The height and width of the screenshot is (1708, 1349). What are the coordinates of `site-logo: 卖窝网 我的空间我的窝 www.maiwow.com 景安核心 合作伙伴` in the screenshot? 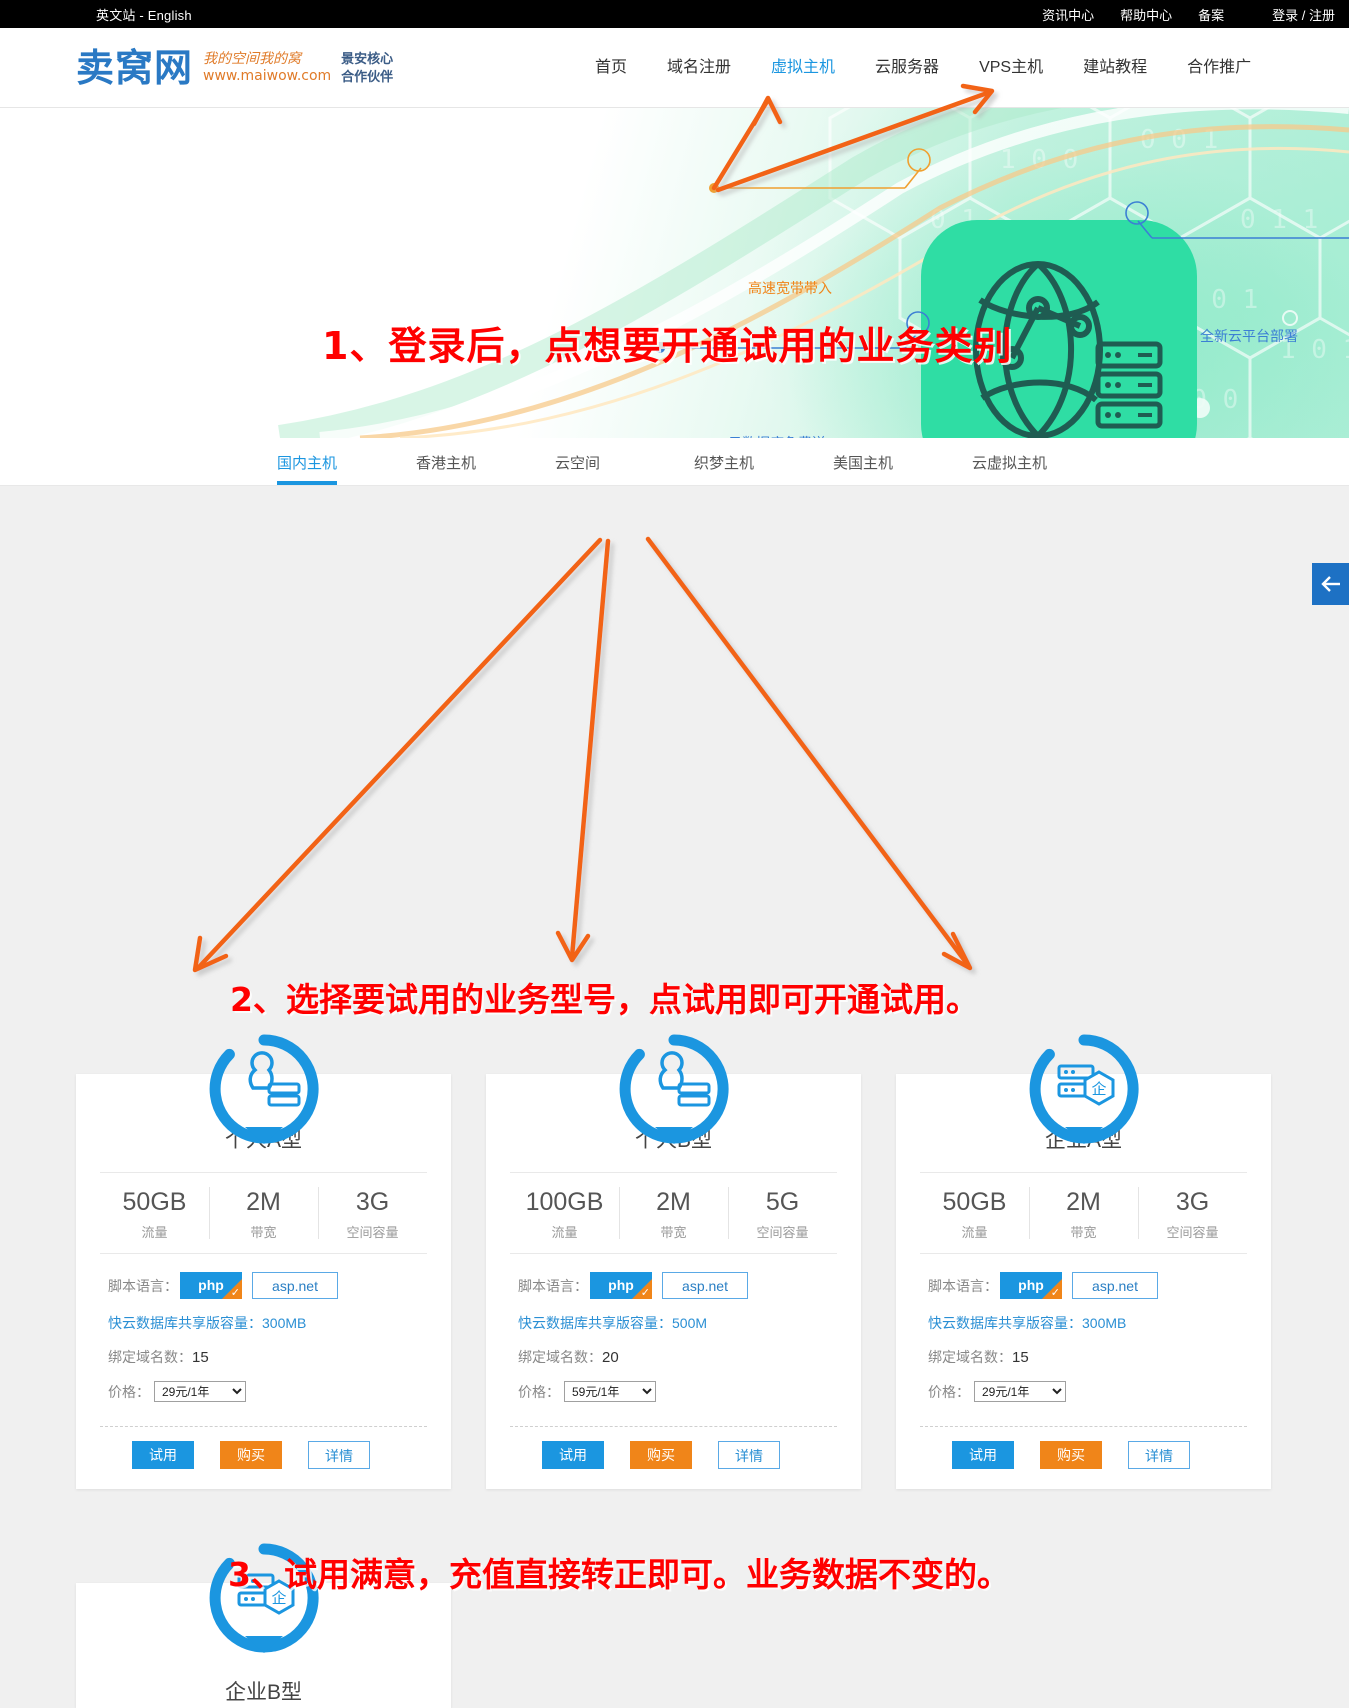 It's located at (234, 68).